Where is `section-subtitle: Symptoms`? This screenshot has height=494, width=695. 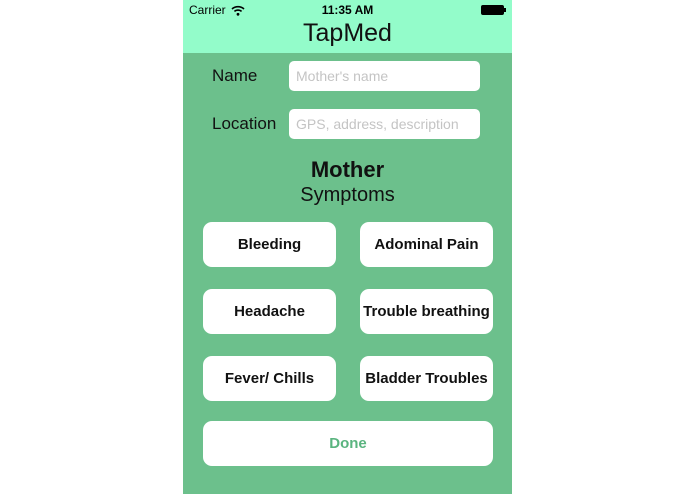 section-subtitle: Symptoms is located at coordinates (347, 195).